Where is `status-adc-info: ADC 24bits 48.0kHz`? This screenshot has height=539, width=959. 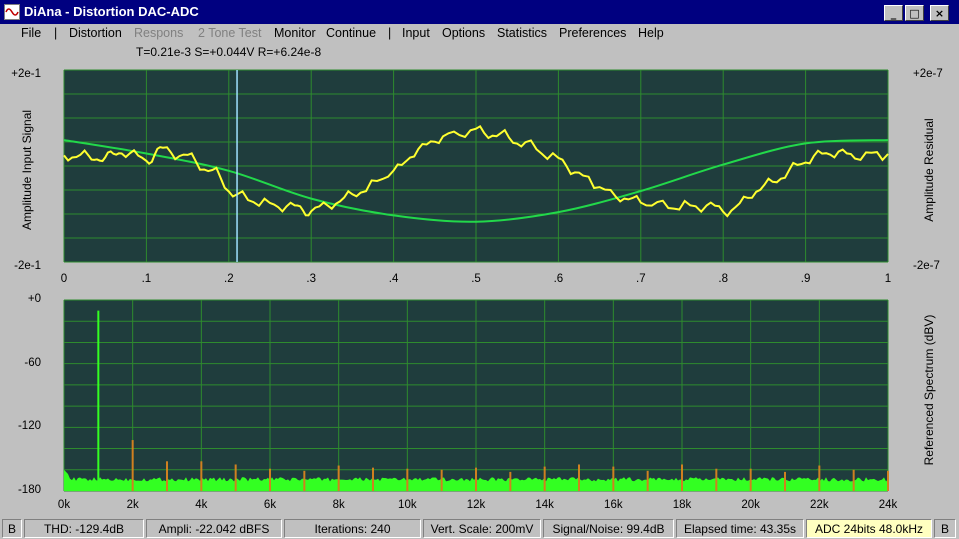
status-adc-info: ADC 24bits 48.0kHz is located at coordinates (869, 528).